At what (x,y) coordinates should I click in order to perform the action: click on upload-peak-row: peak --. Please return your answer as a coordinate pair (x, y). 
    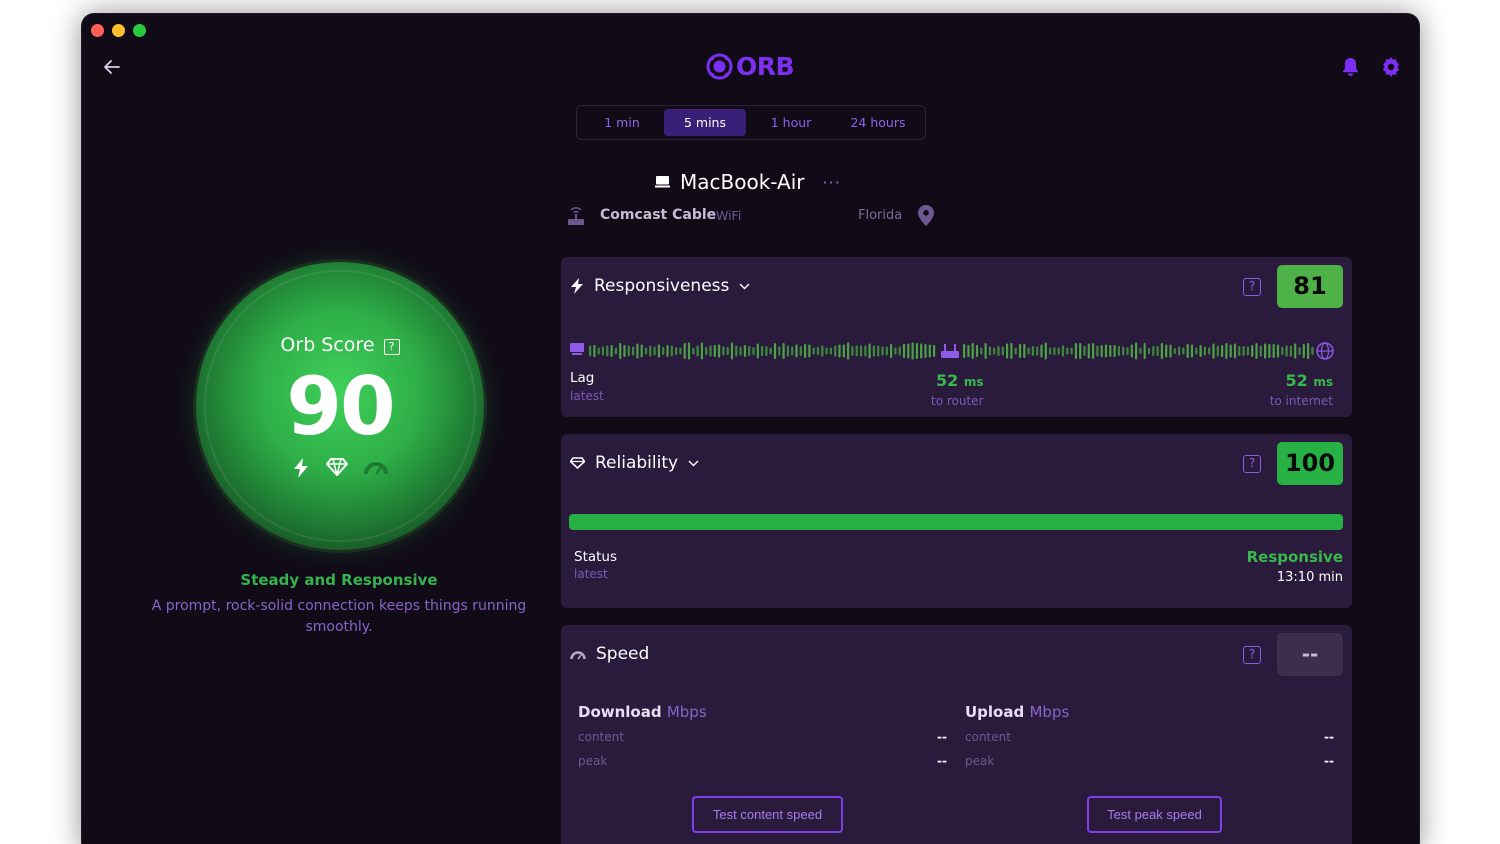
    Looking at the image, I should click on (1149, 766).